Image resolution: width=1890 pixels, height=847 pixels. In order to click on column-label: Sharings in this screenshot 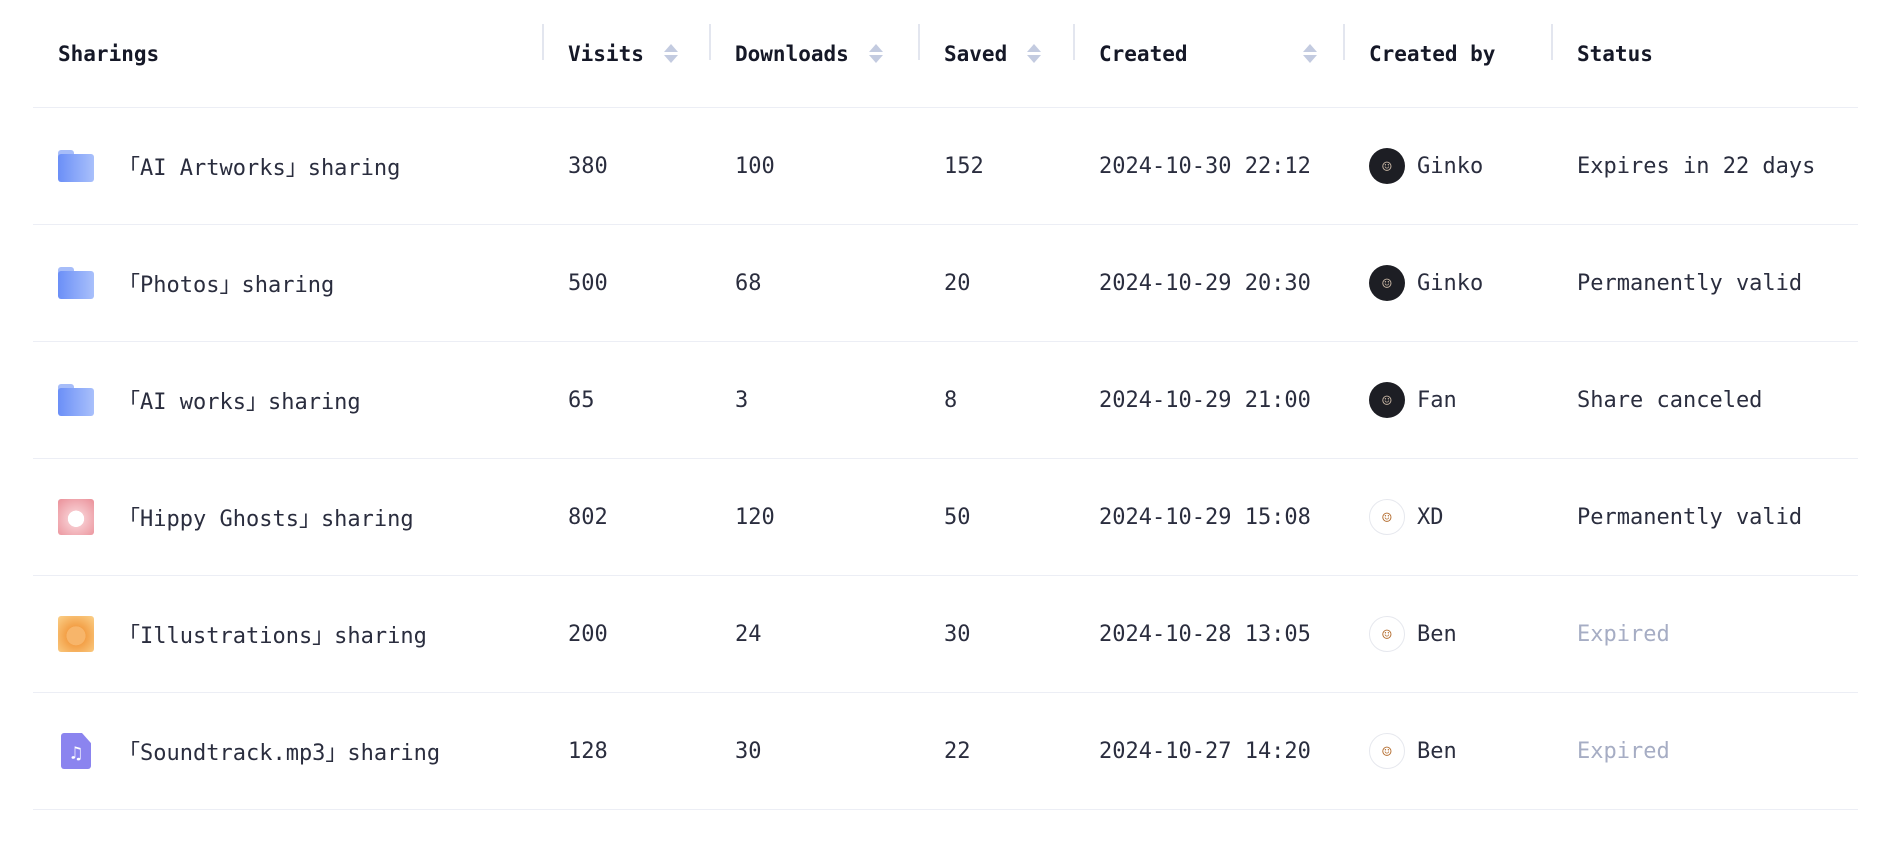, I will do `click(109, 53)`.